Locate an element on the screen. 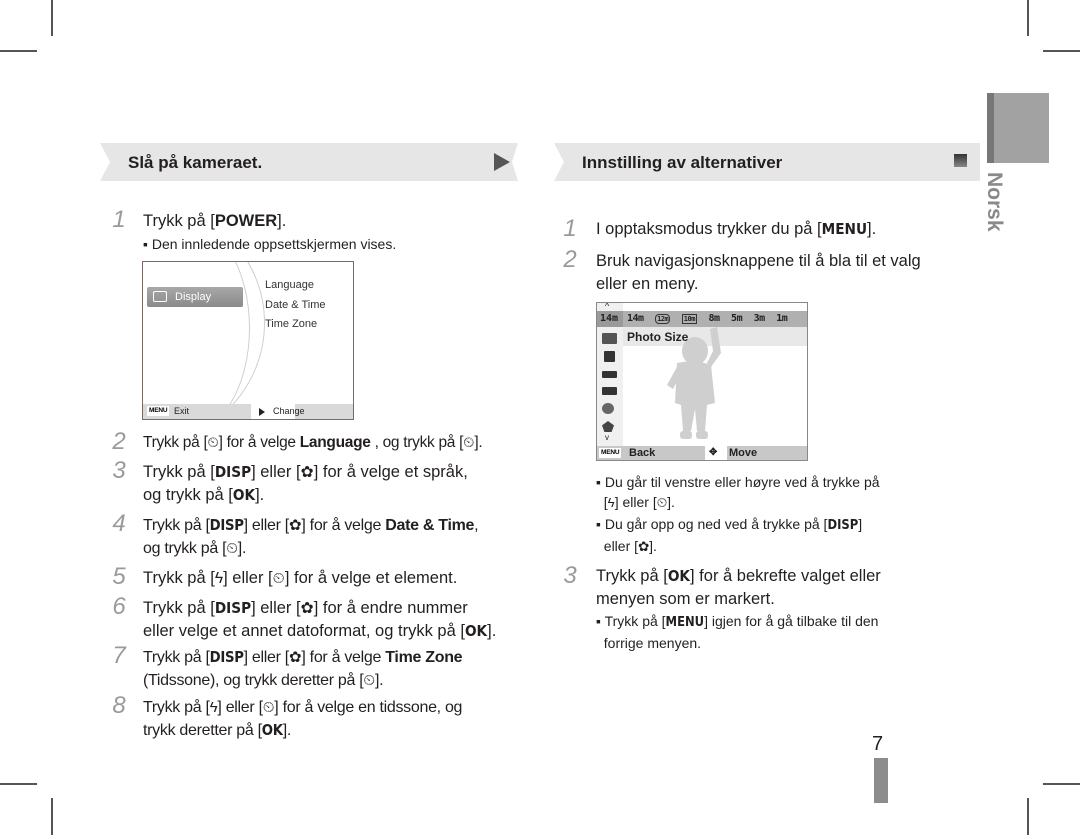 The width and height of the screenshot is (1080, 835). option-time-zone: Time Zone is located at coordinates (291, 324).